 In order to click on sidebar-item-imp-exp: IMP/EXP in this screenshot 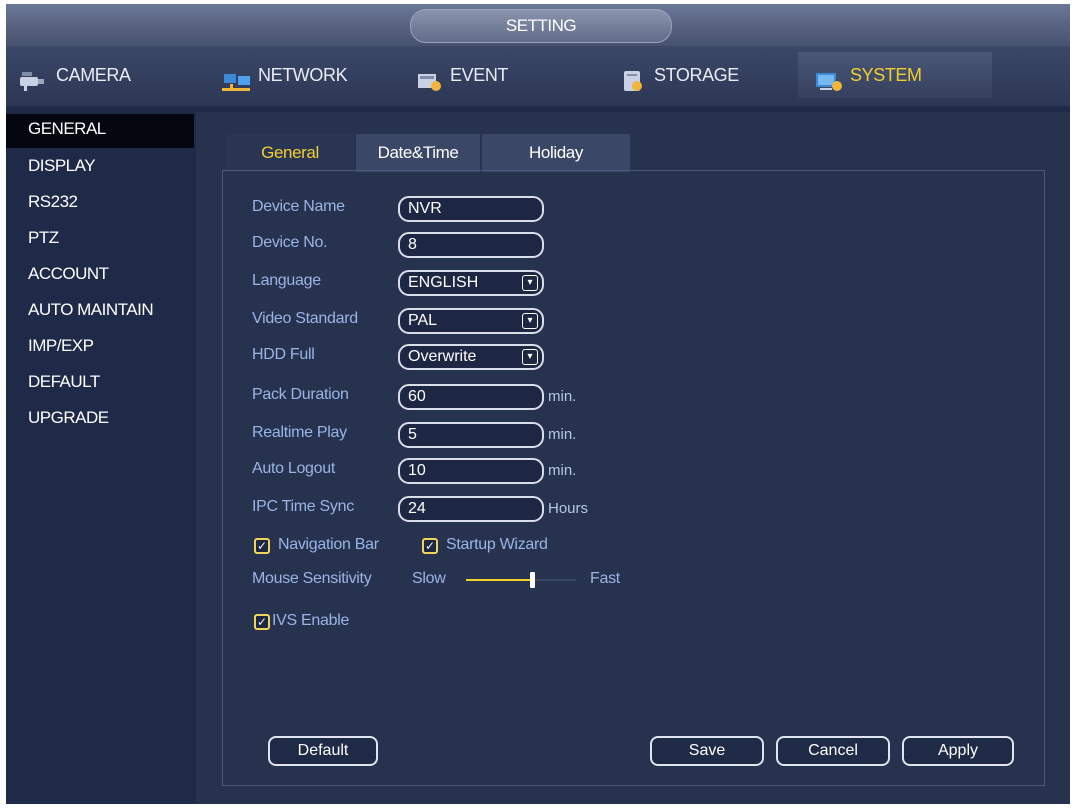, I will do `click(100, 346)`.